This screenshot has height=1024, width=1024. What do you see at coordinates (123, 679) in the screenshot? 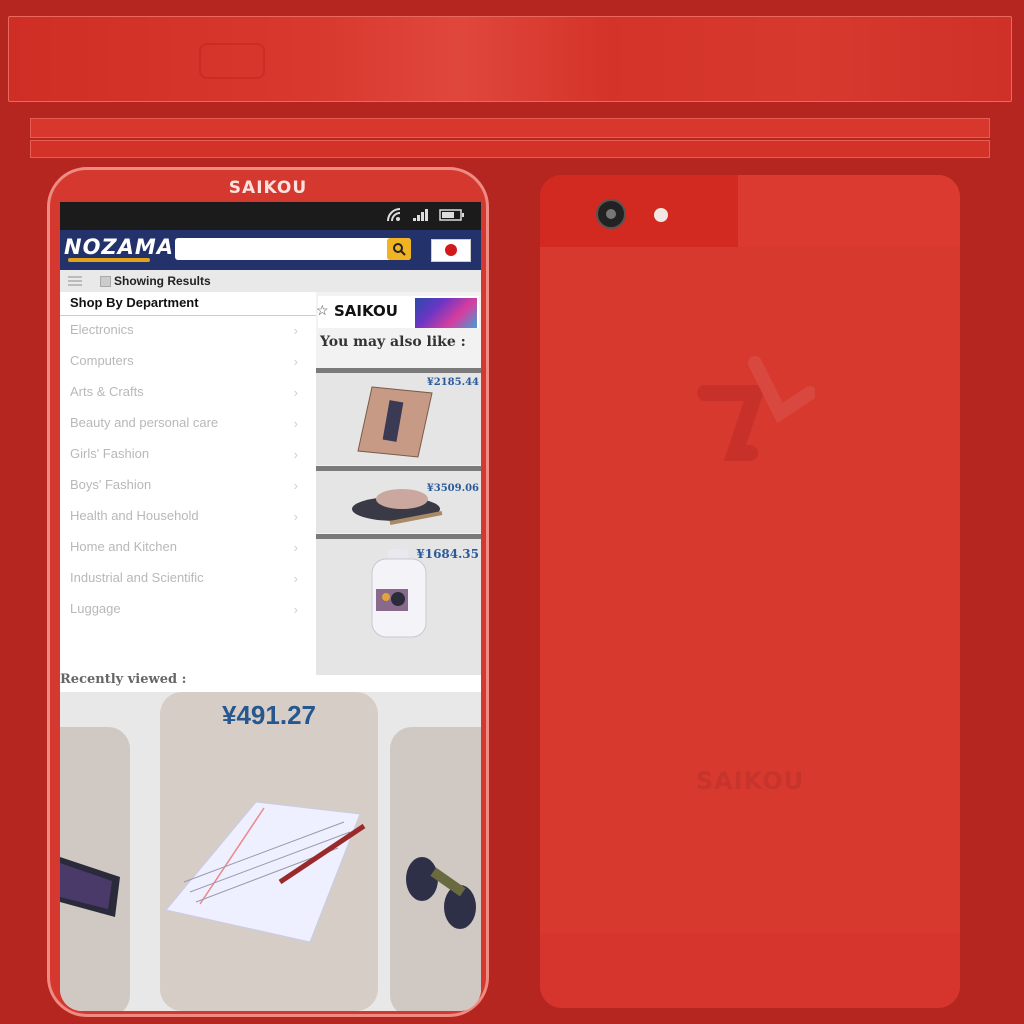
I see `recently-viewed-label: Recently viewed :` at bounding box center [123, 679].